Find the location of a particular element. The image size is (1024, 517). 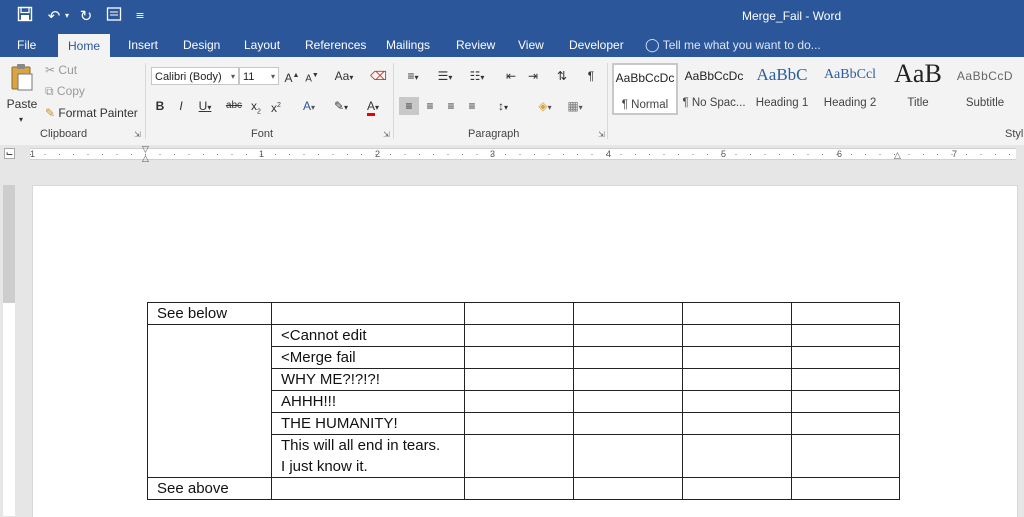

tab-home: Home is located at coordinates (84, 45).